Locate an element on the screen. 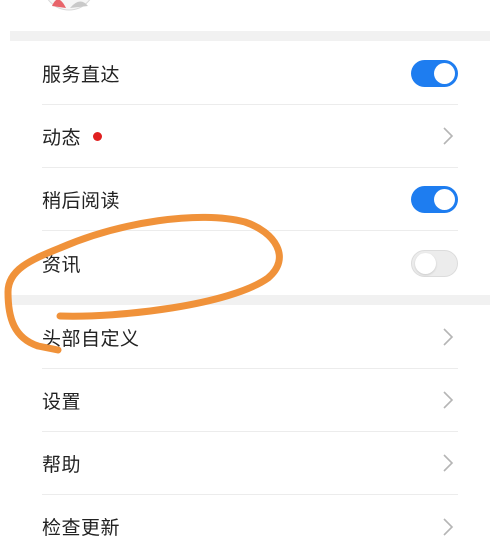 The width and height of the screenshot is (500, 558). row-label: 设置 is located at coordinates (62, 401).